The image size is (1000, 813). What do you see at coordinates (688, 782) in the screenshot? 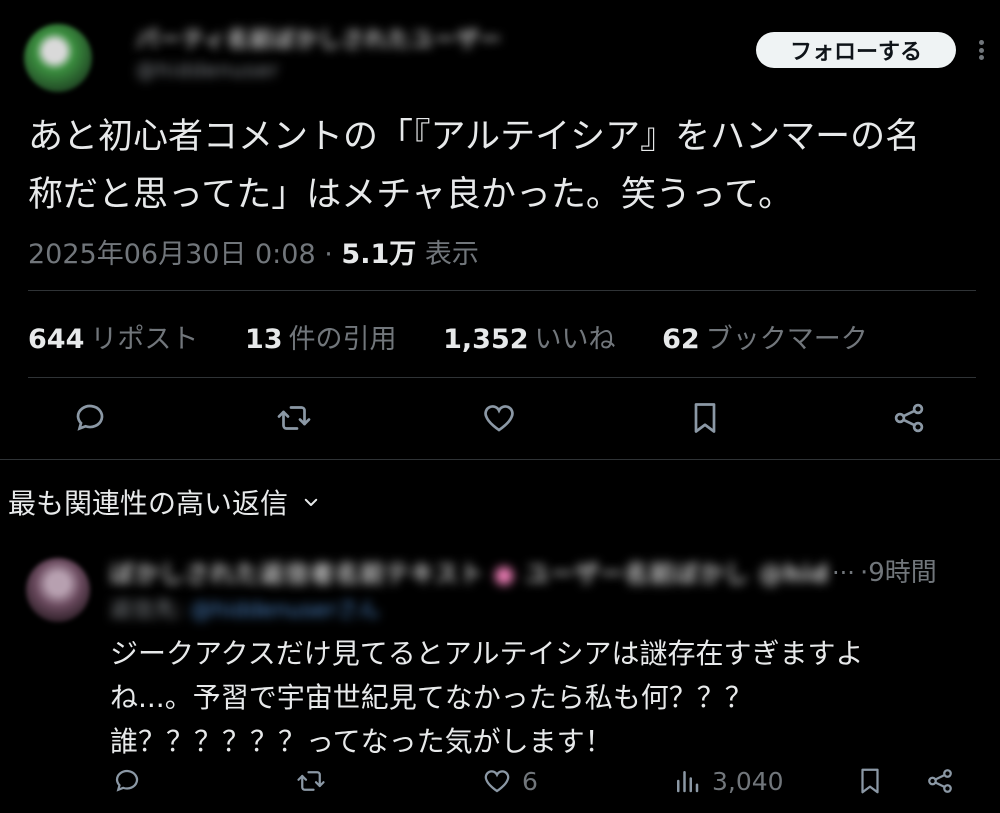
I see `analytics-icon` at bounding box center [688, 782].